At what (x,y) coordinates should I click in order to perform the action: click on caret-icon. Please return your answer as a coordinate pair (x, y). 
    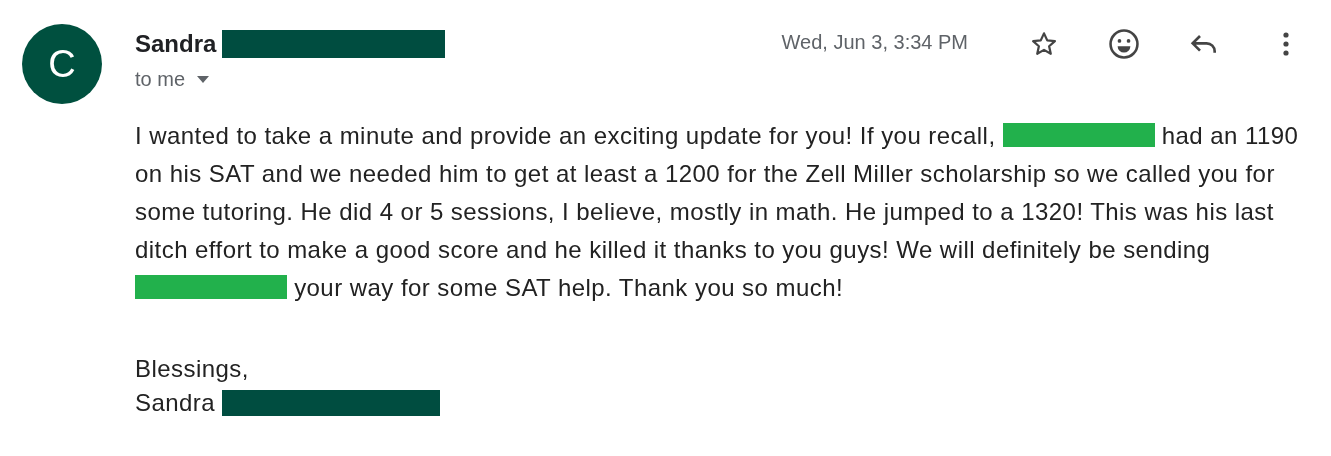
    Looking at the image, I should click on (203, 79).